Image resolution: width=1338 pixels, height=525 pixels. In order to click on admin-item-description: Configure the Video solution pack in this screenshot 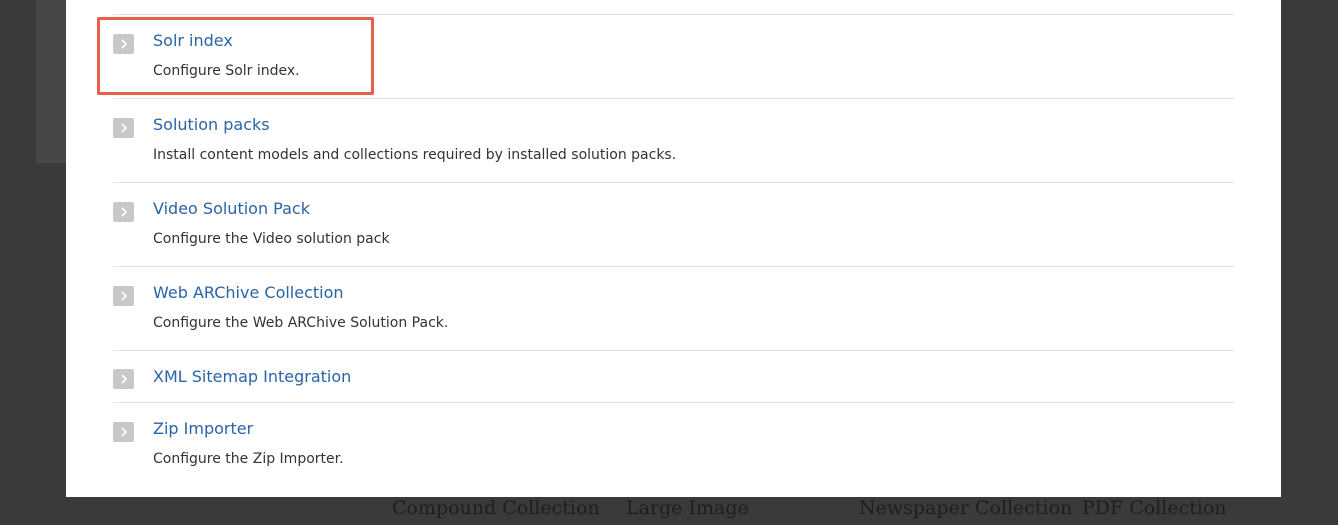, I will do `click(271, 239)`.